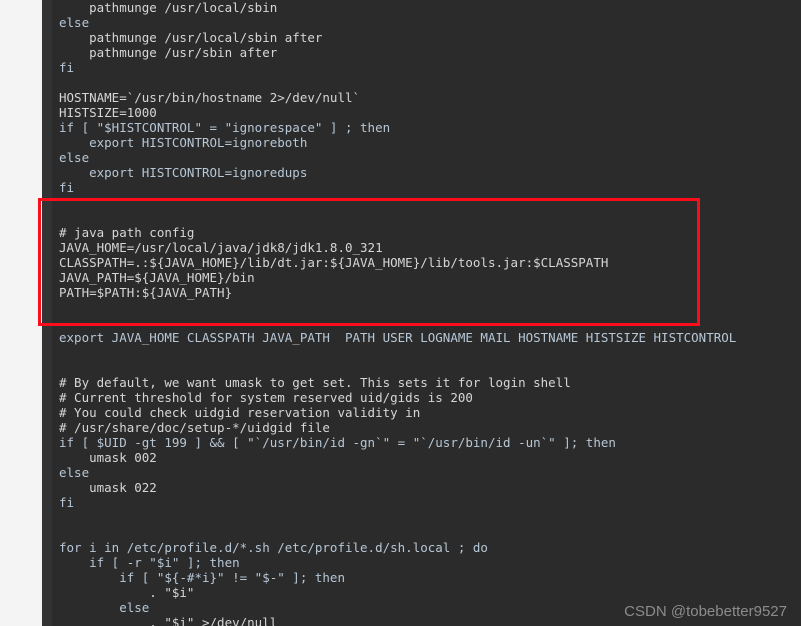 This screenshot has height=626, width=801. What do you see at coordinates (168, 52) in the screenshot?
I see `code-line: pathmunge /usr/sbin after` at bounding box center [168, 52].